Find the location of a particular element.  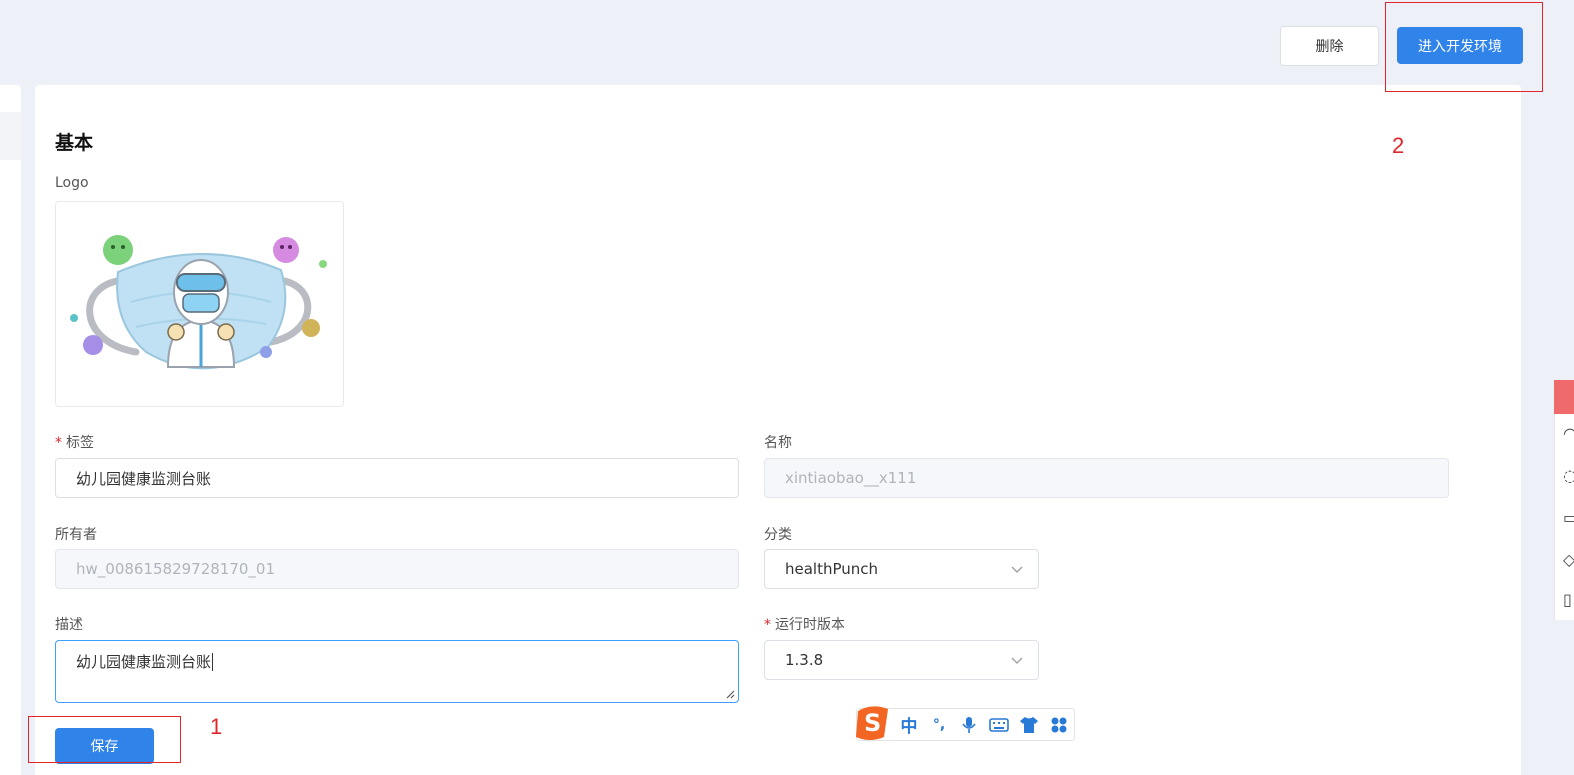

side-tool-icon: ◇ is located at coordinates (1568, 559).